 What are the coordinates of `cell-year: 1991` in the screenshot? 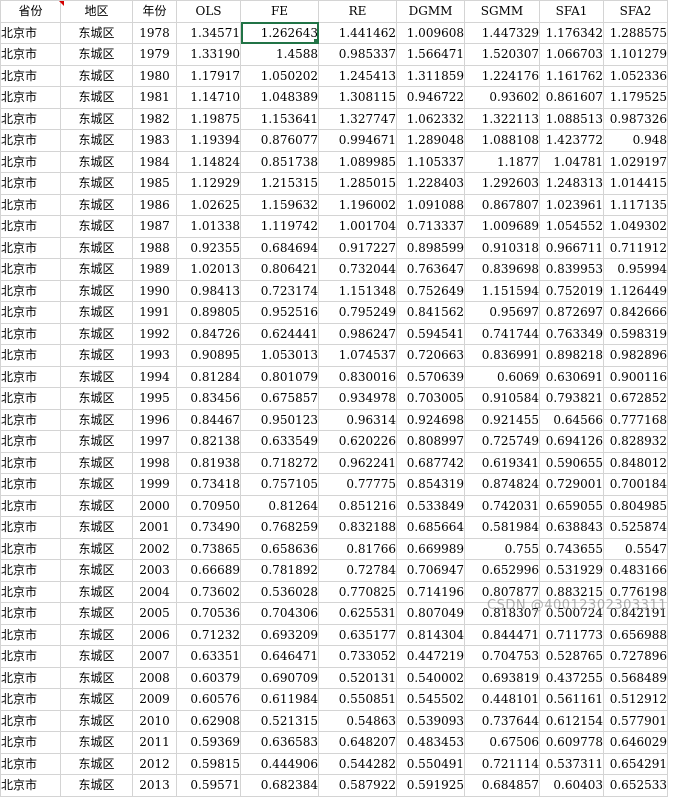 It's located at (154, 312).